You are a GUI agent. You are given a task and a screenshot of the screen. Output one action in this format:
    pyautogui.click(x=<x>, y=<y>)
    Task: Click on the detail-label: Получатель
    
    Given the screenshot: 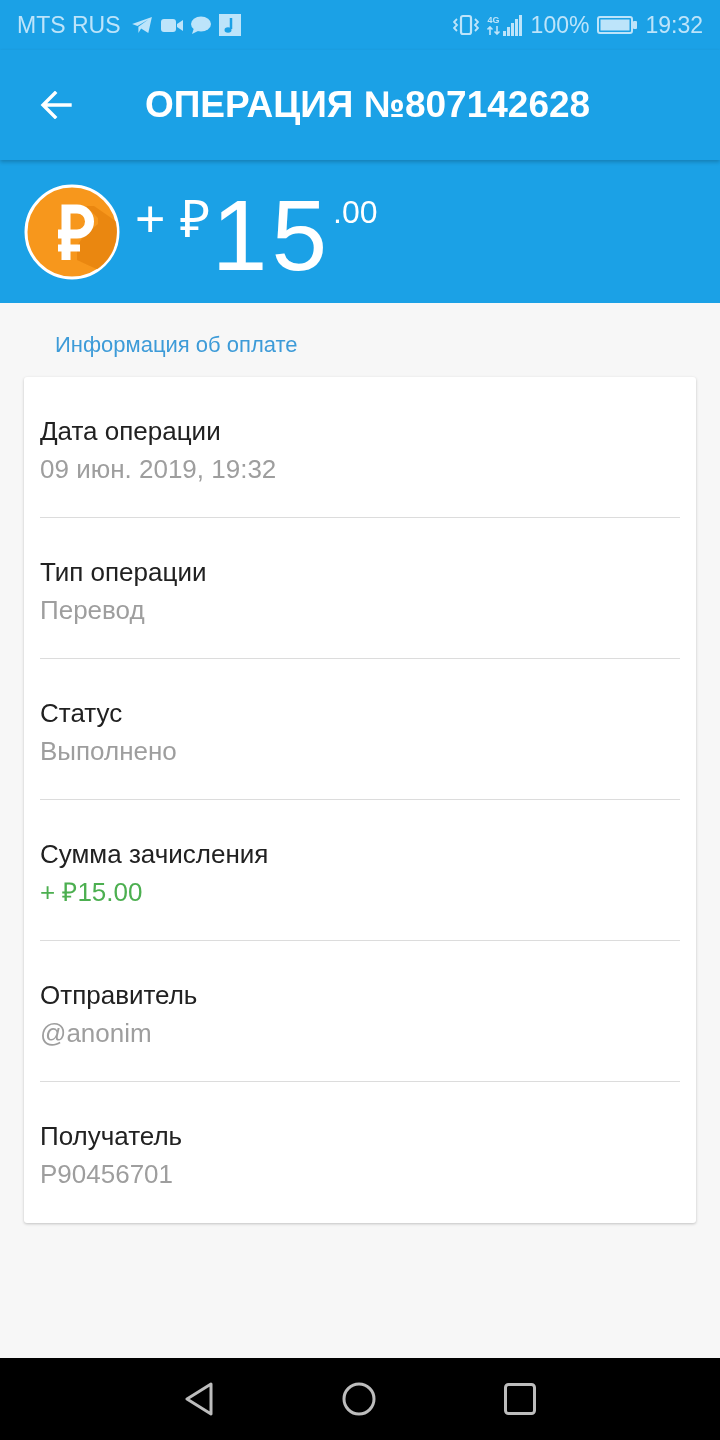 What is the action you would take?
    pyautogui.click(x=112, y=1136)
    